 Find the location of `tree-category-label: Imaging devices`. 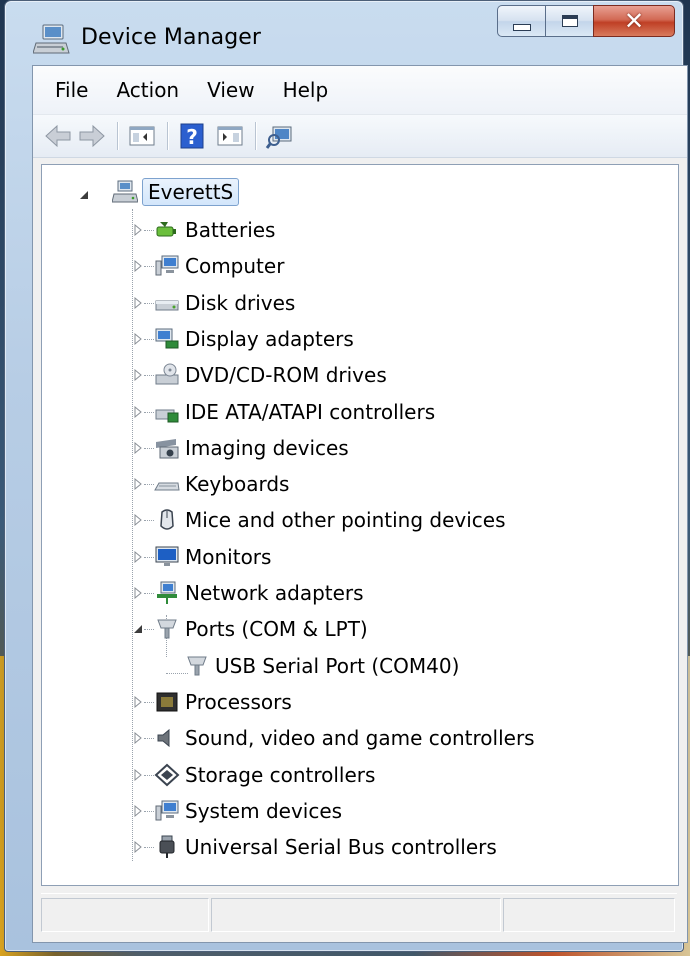

tree-category-label: Imaging devices is located at coordinates (267, 447).